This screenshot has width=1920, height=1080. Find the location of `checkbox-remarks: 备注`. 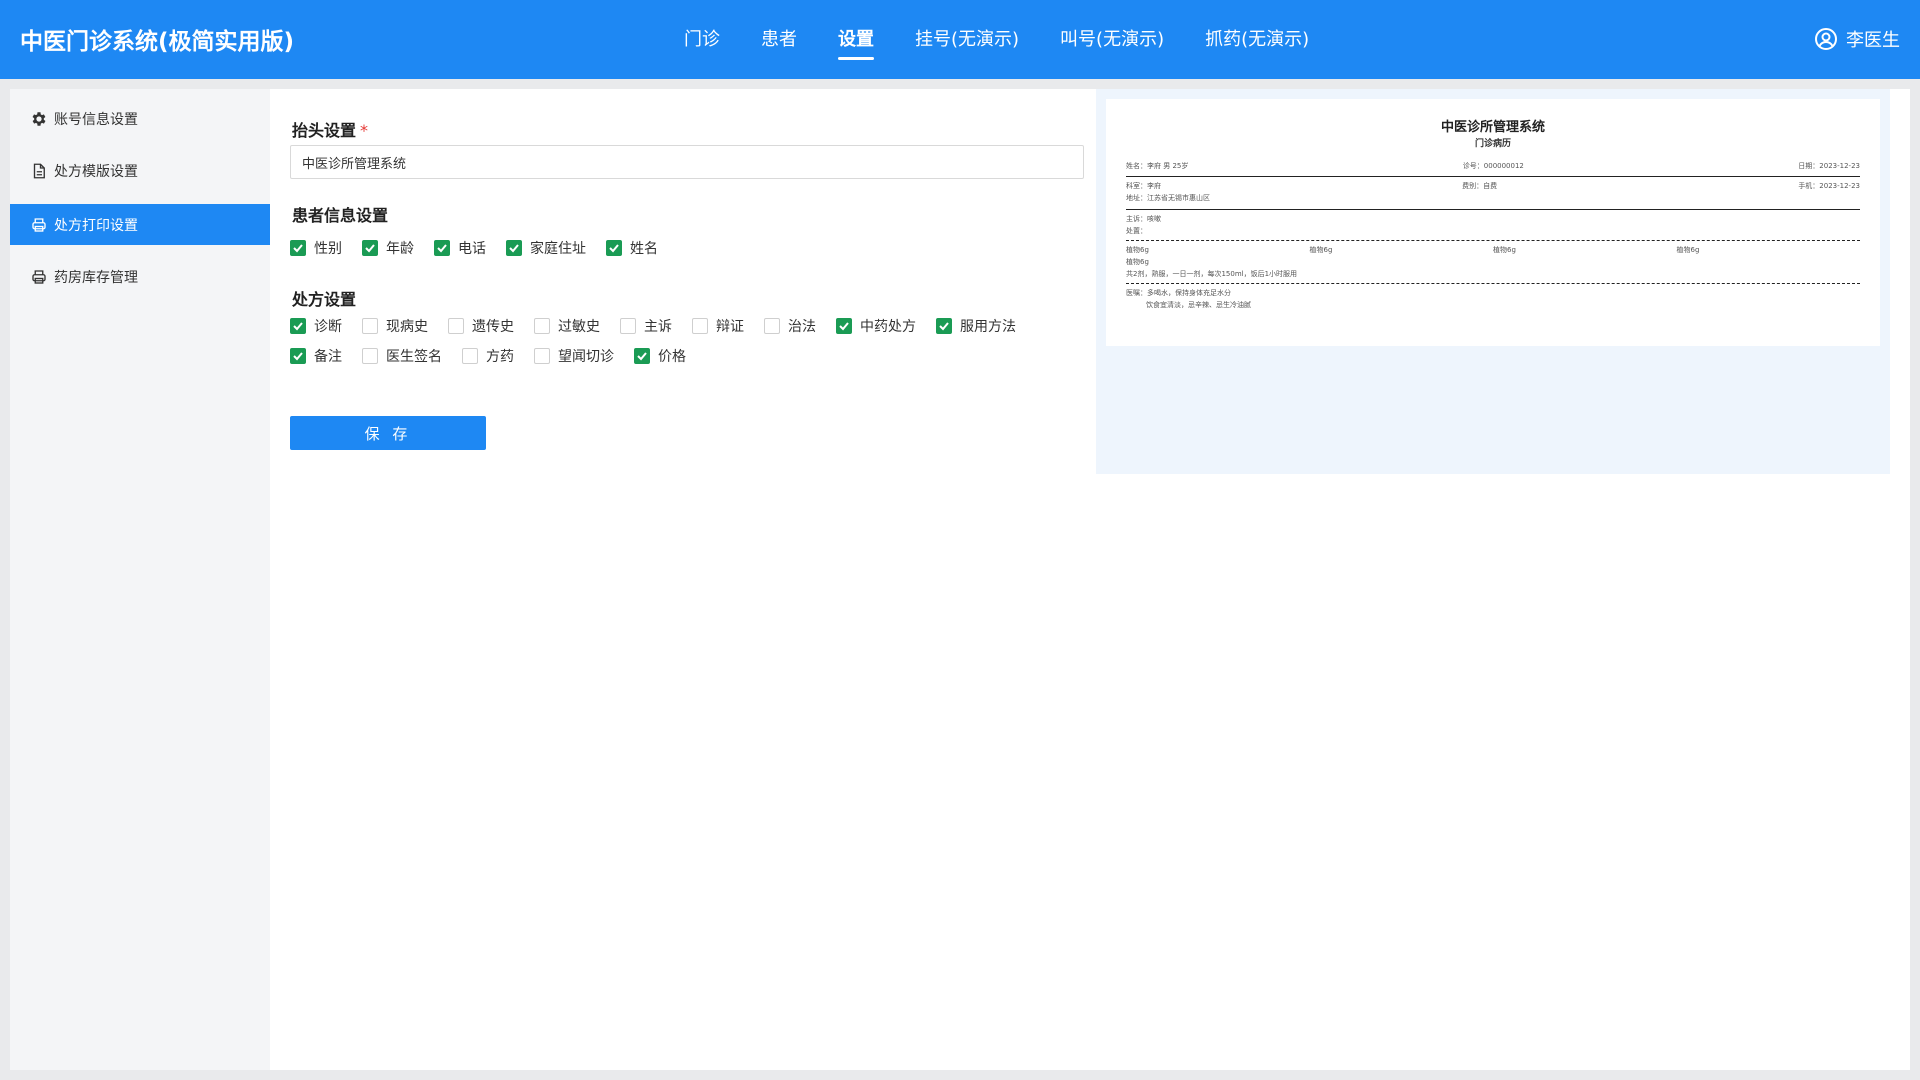

checkbox-remarks: 备注 is located at coordinates (316, 356).